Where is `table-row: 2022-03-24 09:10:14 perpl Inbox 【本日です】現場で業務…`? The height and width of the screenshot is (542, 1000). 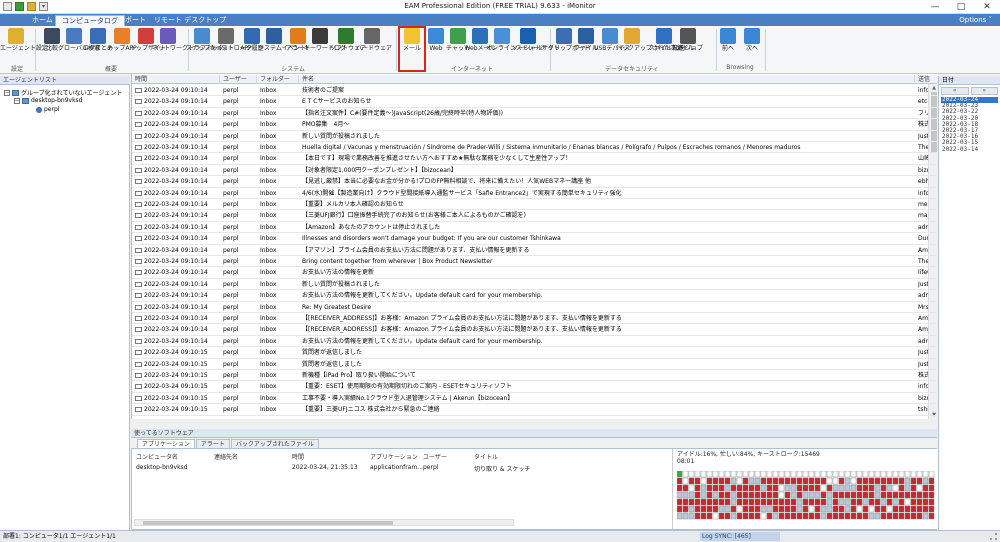 table-row: 2022-03-24 09:10:14 perpl Inbox 【本日です】現場で業務… is located at coordinates (534, 159).